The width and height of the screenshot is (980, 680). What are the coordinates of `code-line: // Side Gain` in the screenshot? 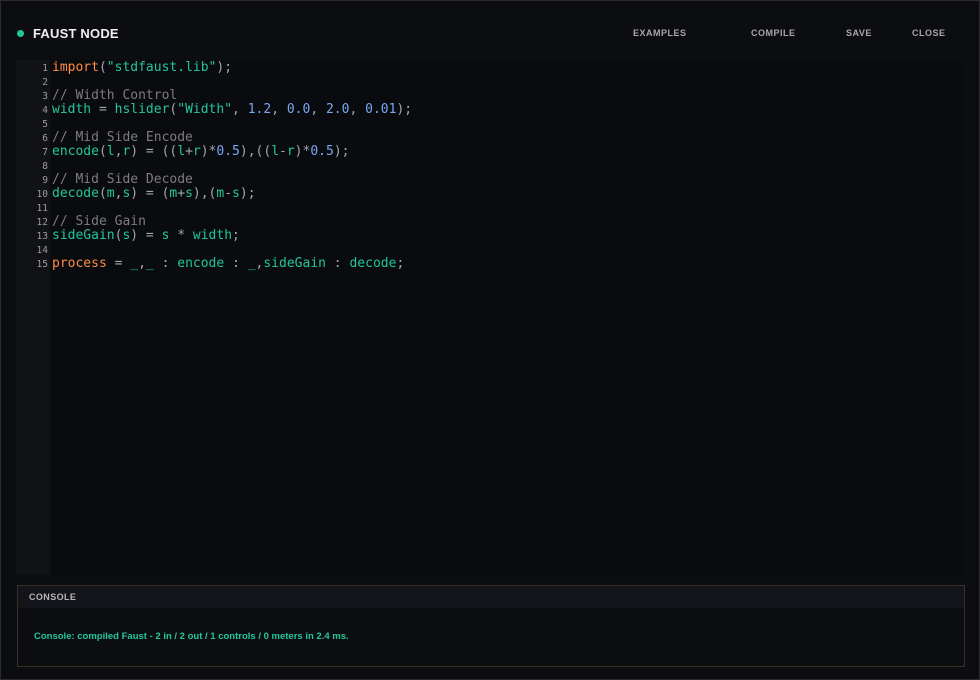 It's located at (99, 222).